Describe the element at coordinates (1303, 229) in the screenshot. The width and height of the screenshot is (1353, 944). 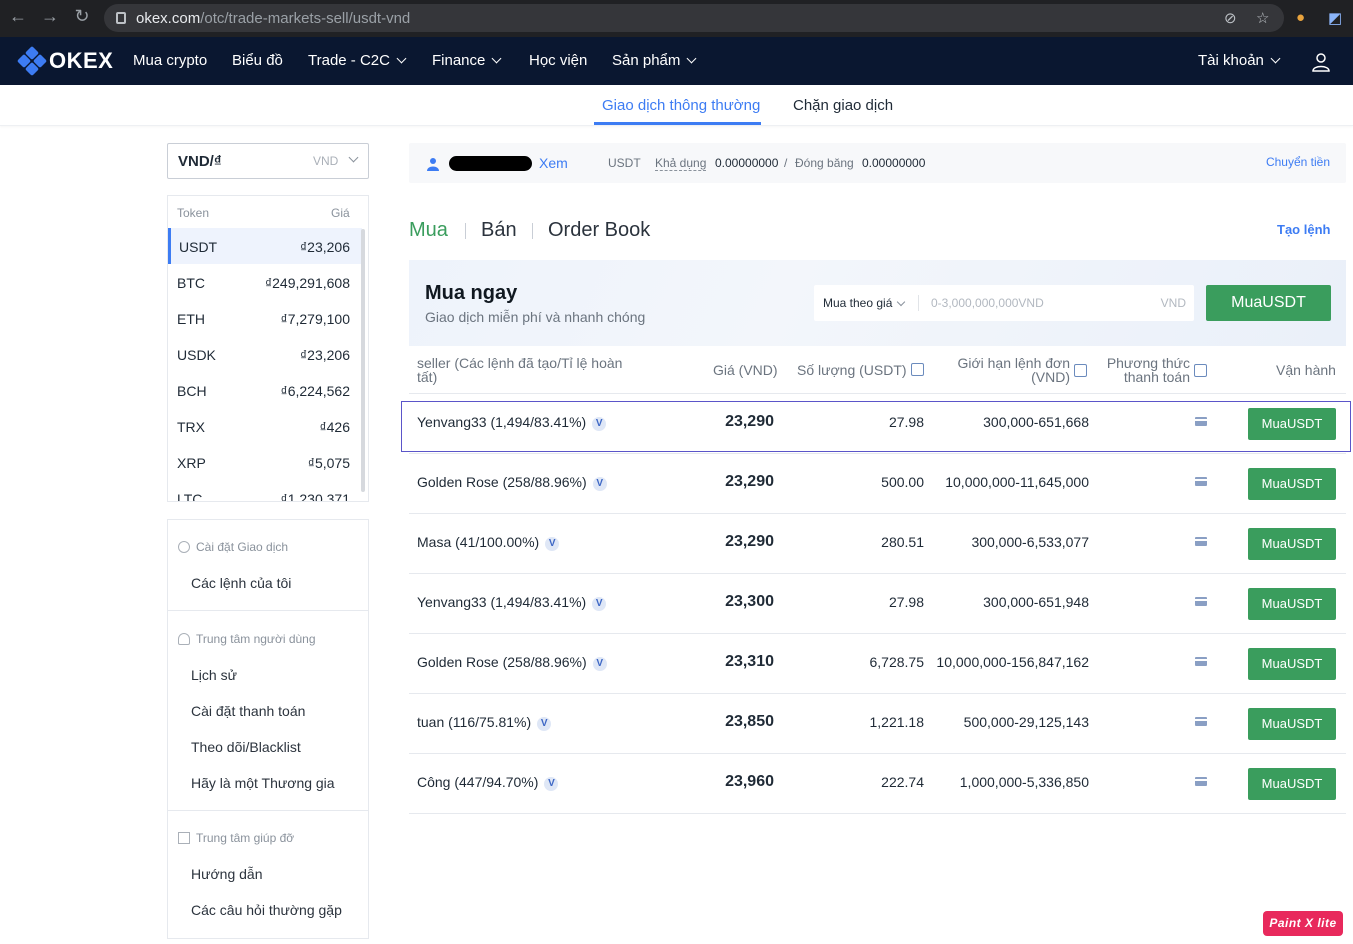
I see `create-order-link: Tạo lệnh` at that location.